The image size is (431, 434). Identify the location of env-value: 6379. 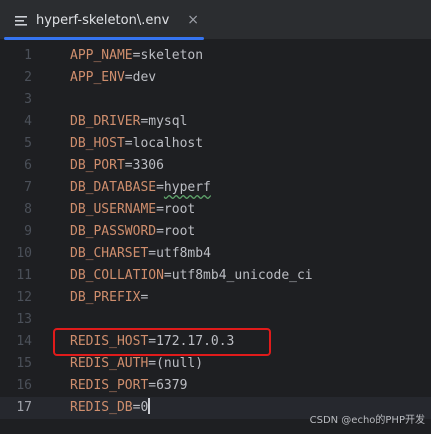
(172, 385).